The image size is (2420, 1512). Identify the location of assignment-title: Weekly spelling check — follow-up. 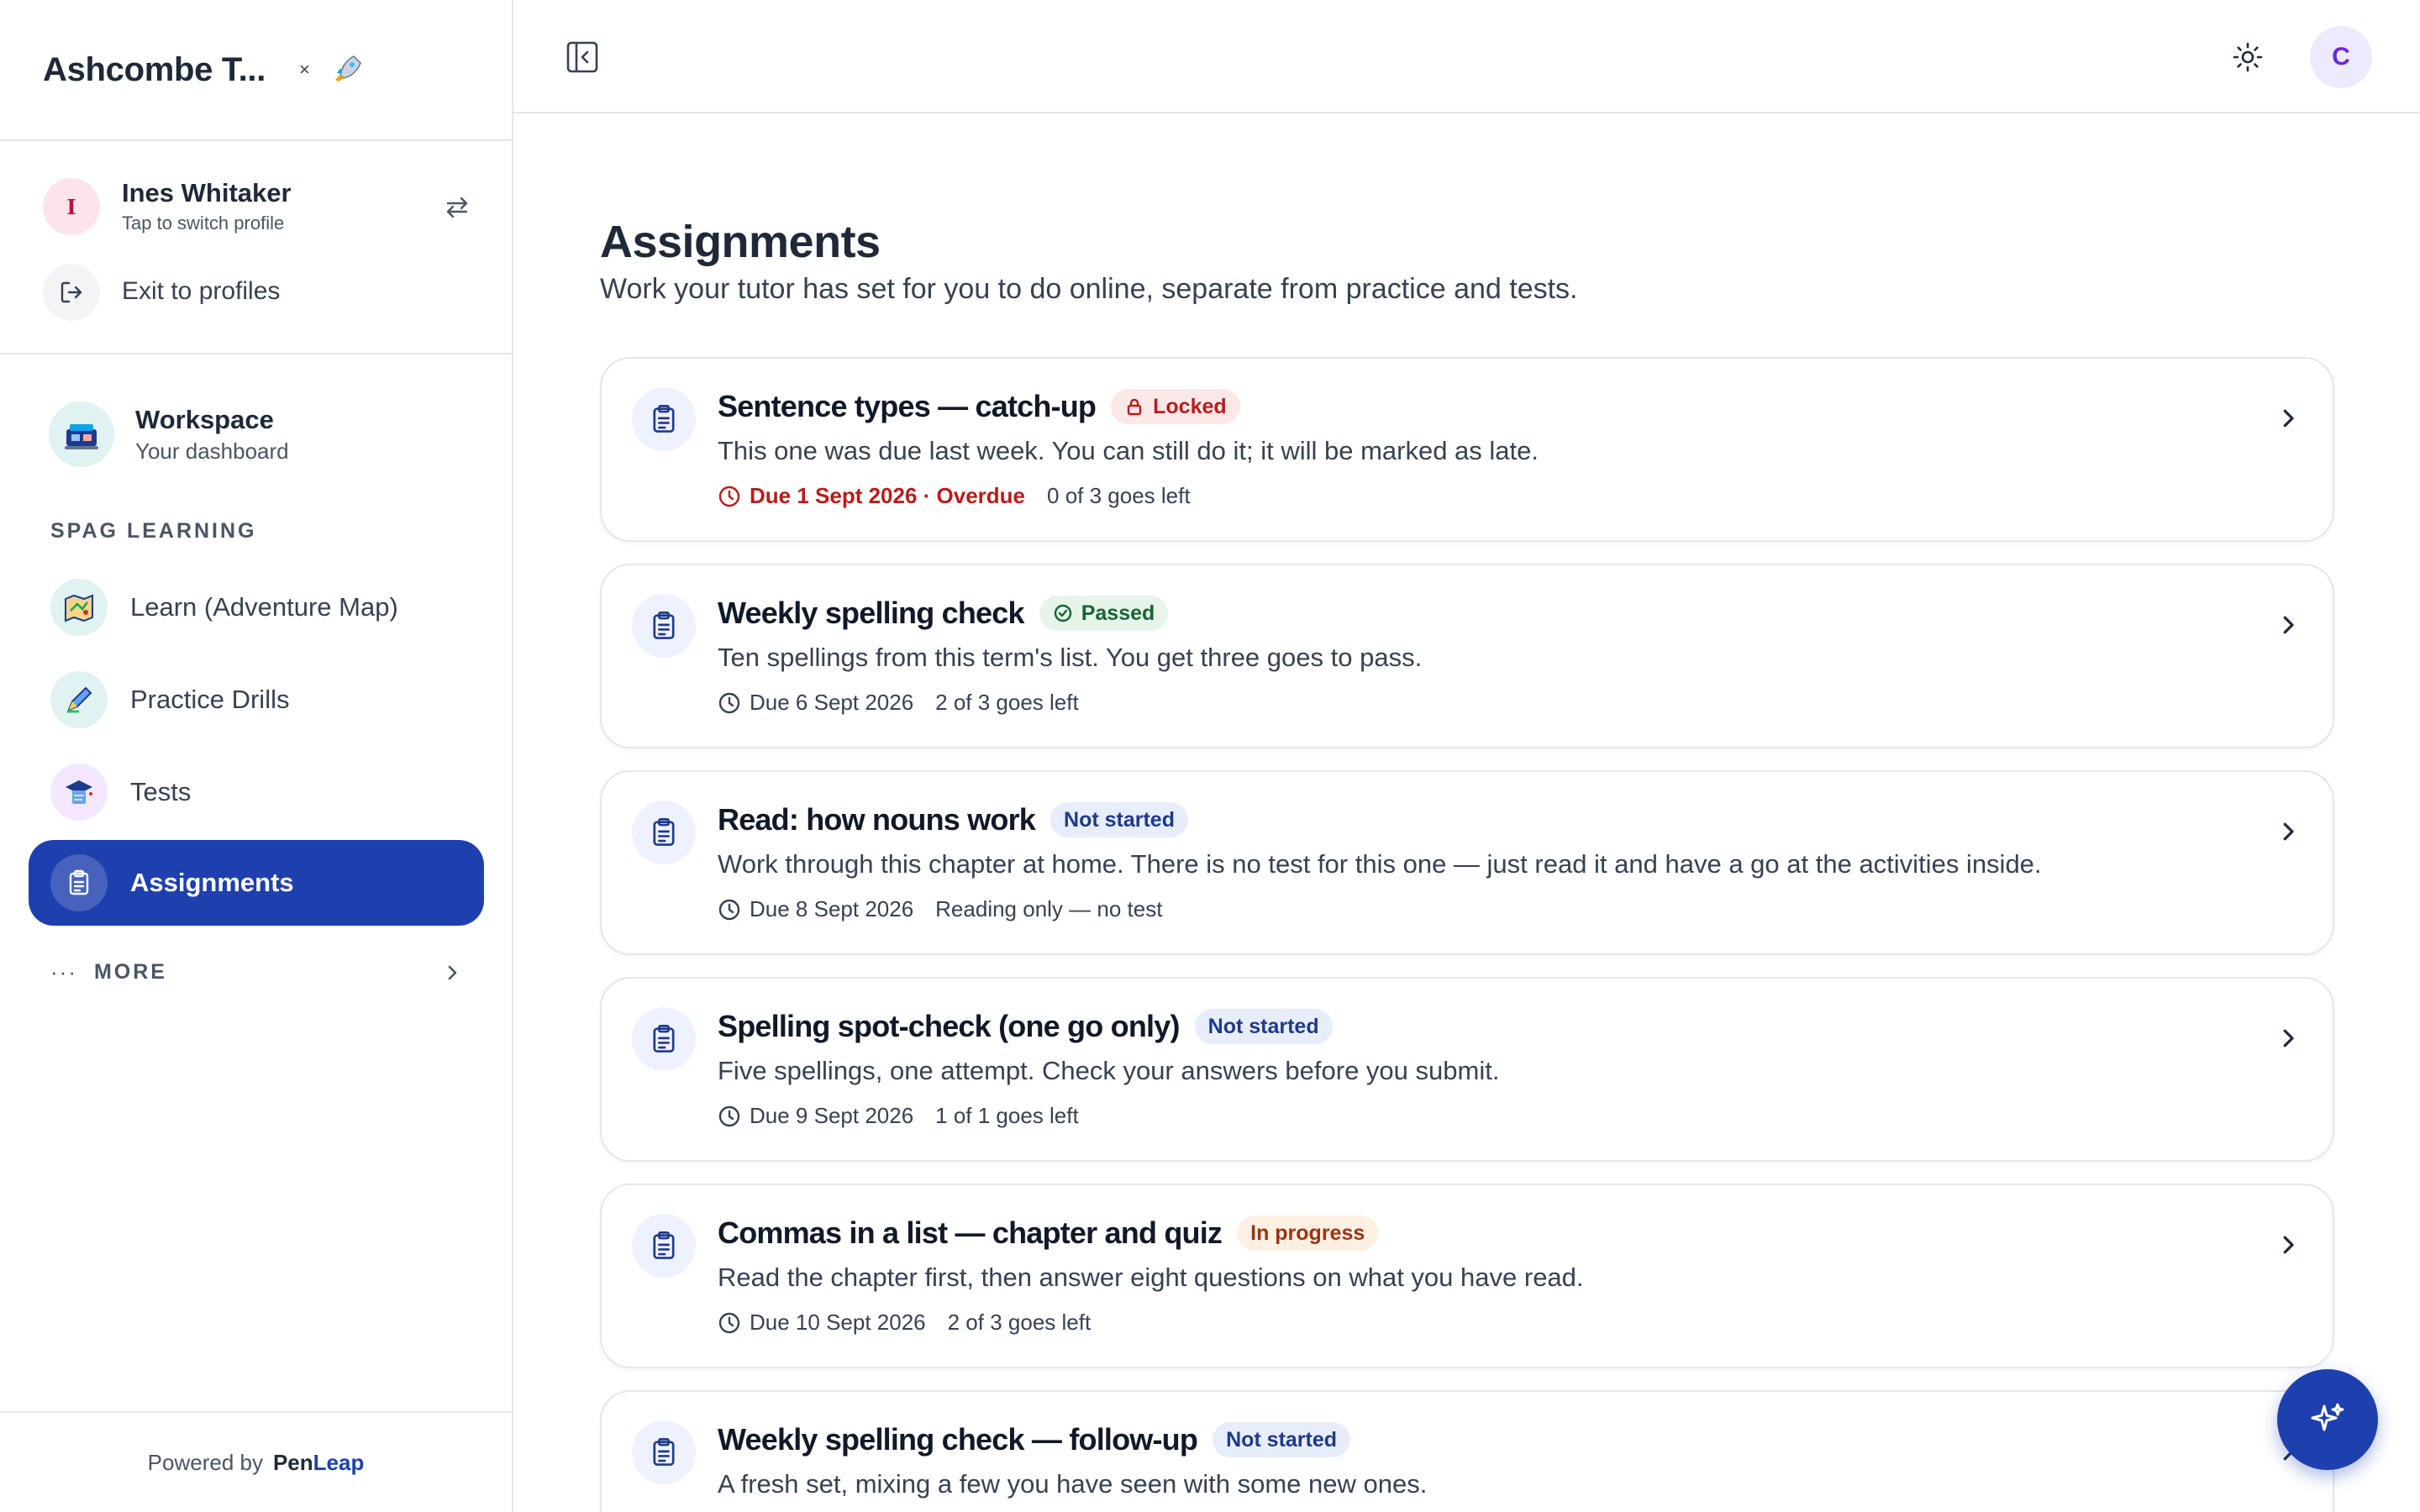
(958, 1439).